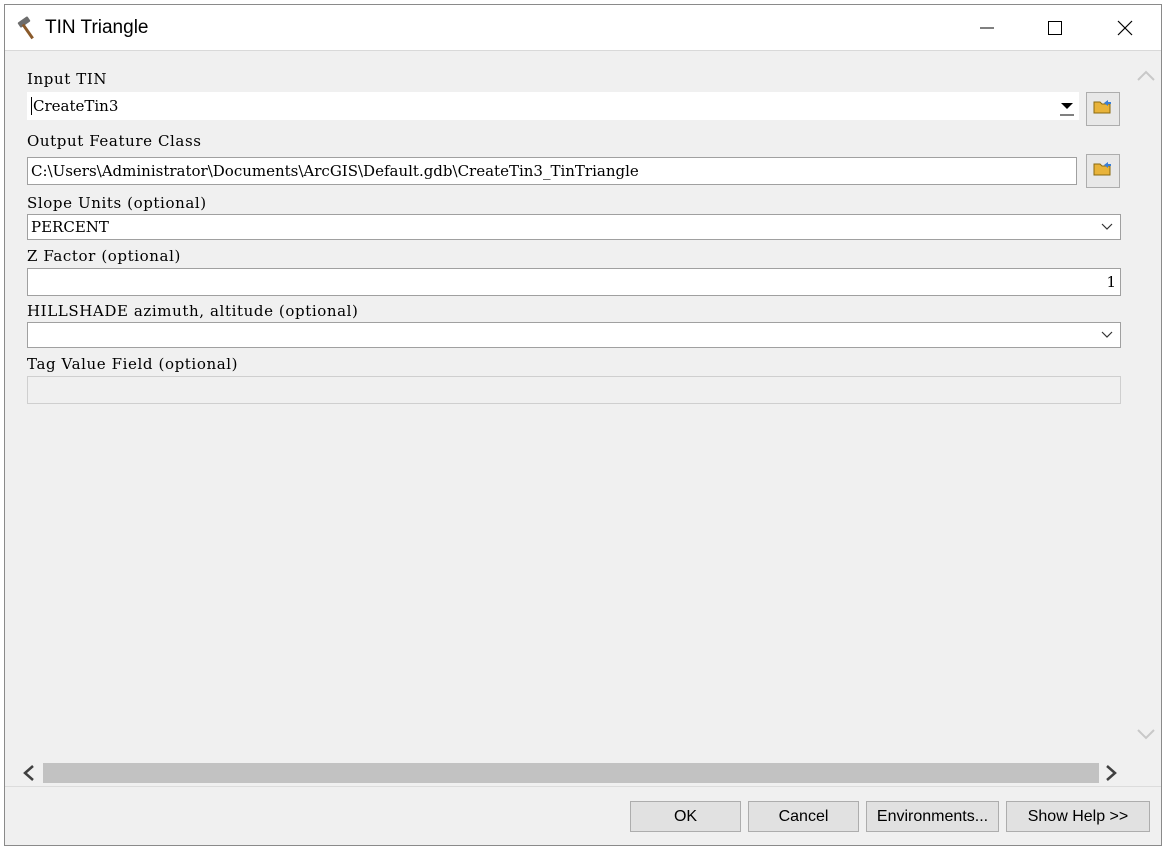 Image resolution: width=1166 pixels, height=849 pixels. What do you see at coordinates (1146, 78) in the screenshot?
I see `scroll-up-icon` at bounding box center [1146, 78].